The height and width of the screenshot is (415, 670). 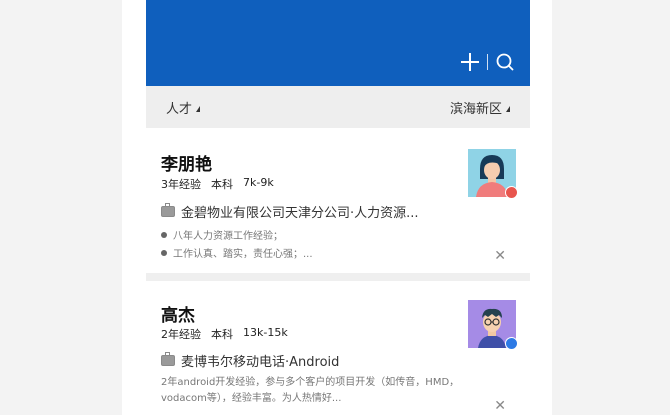 I want to click on filter-bar: 人才 滨海新区, so click(x=338, y=107).